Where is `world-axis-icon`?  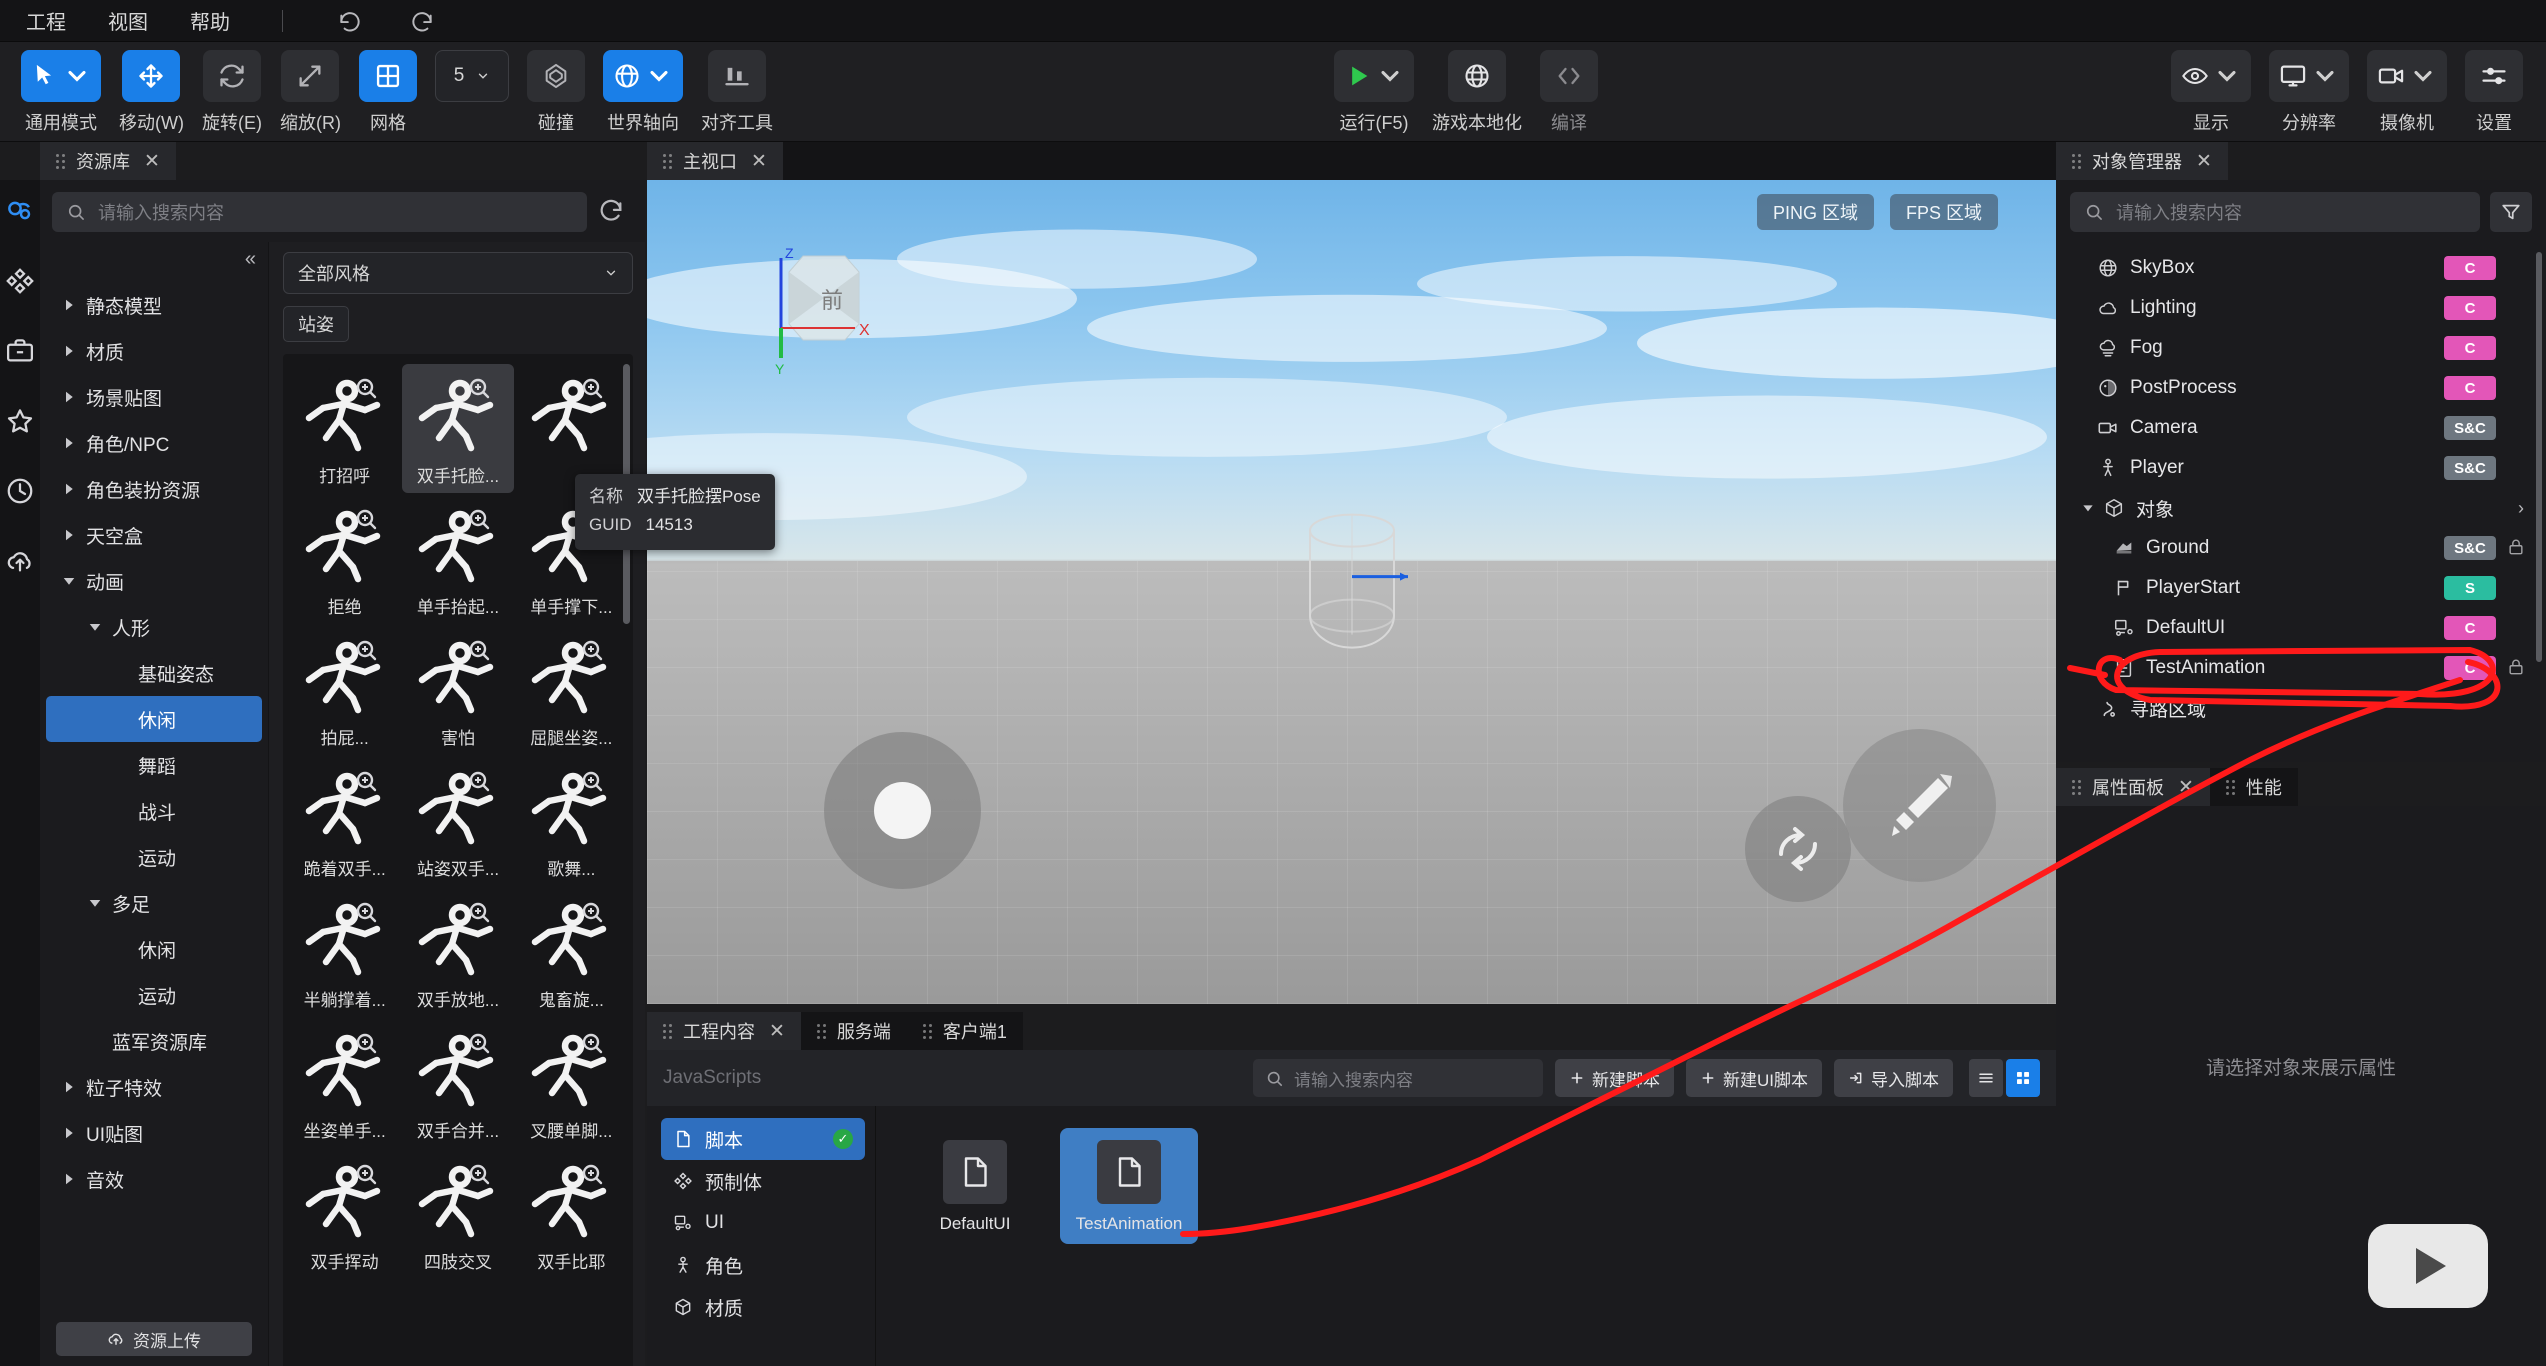 world-axis-icon is located at coordinates (642, 76).